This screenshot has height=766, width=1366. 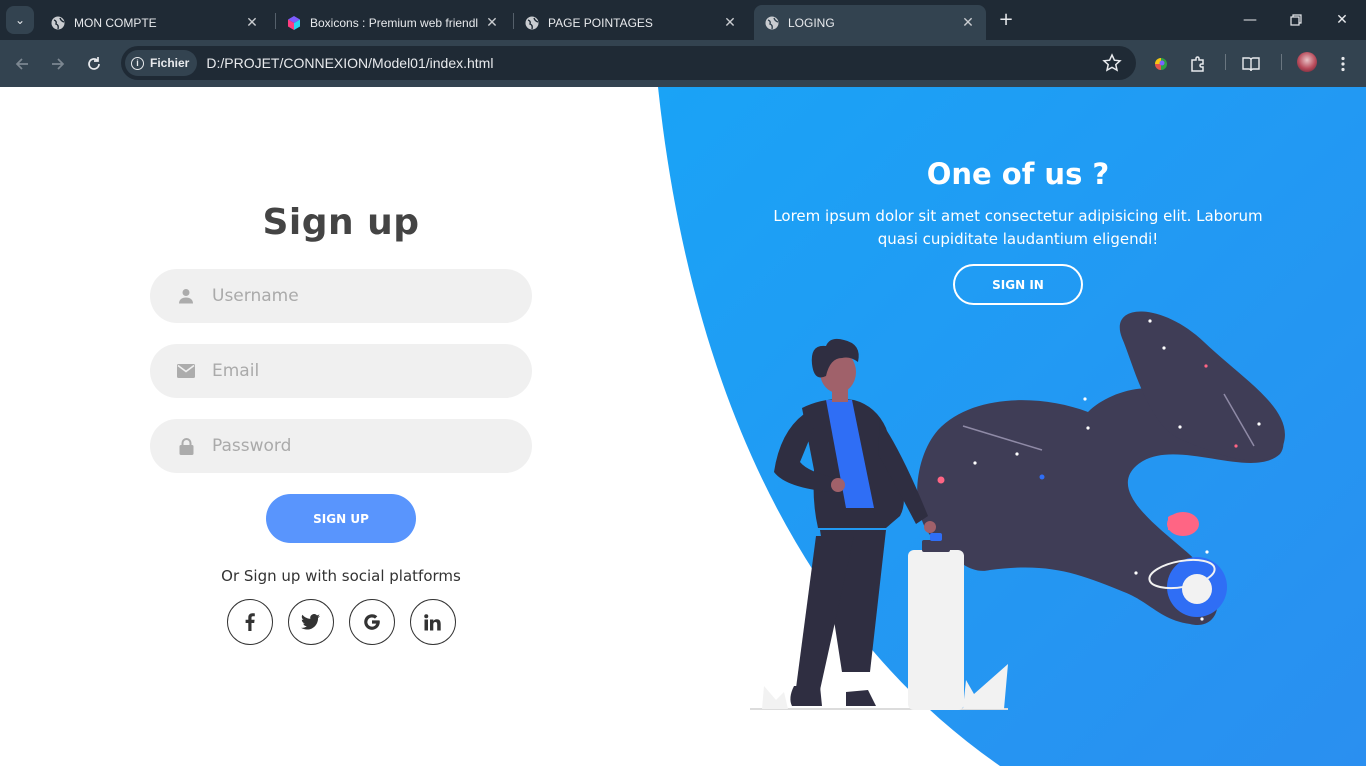 I want to click on linkedin-icon, so click(x=432, y=621).